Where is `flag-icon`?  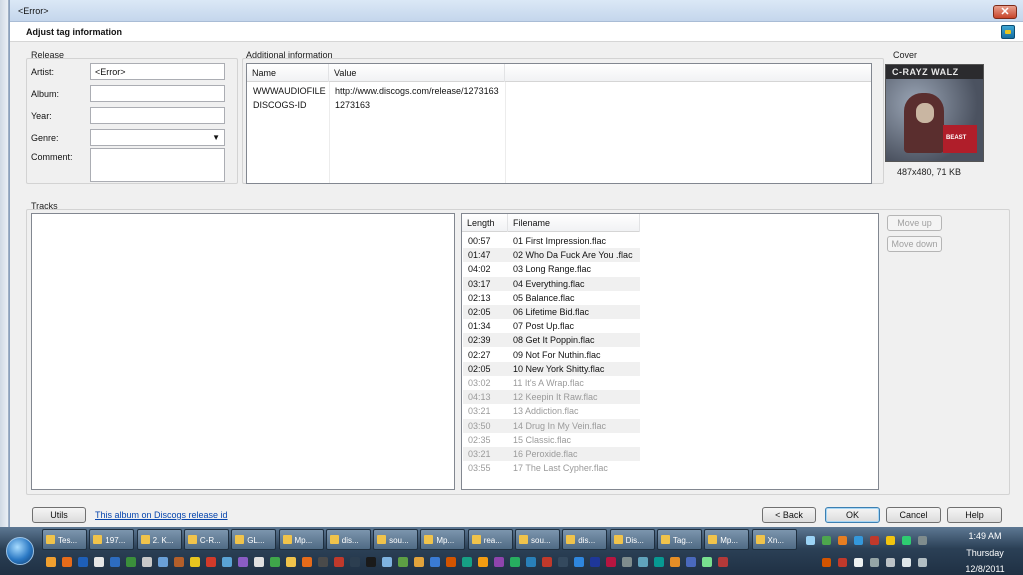 flag-icon is located at coordinates (890, 562).